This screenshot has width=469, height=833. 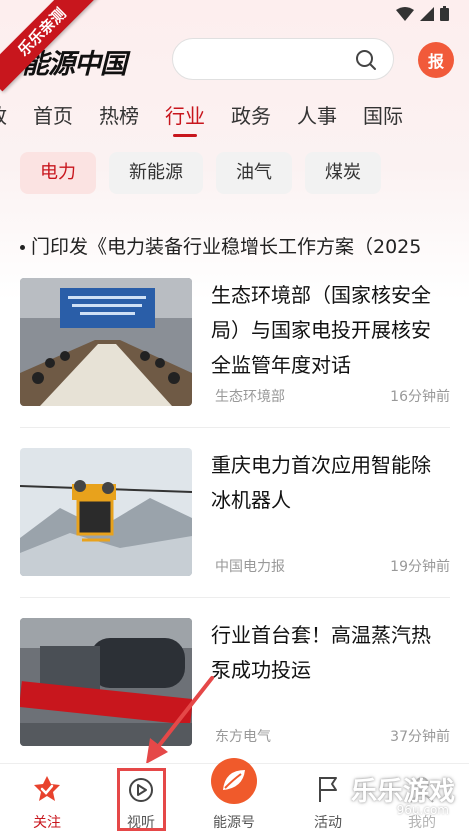 I want to click on nav-energy-account: 能源号, so click(x=234, y=795).